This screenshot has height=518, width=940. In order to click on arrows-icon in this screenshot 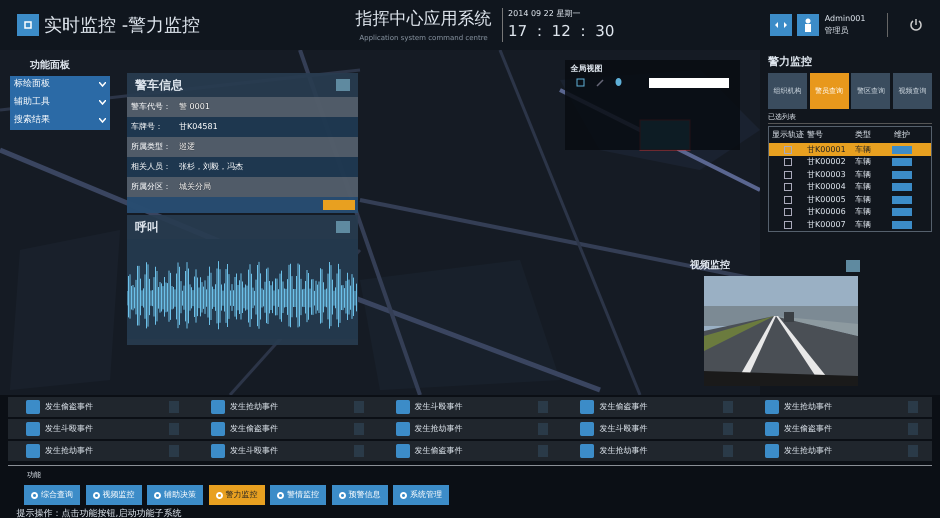, I will do `click(780, 25)`.